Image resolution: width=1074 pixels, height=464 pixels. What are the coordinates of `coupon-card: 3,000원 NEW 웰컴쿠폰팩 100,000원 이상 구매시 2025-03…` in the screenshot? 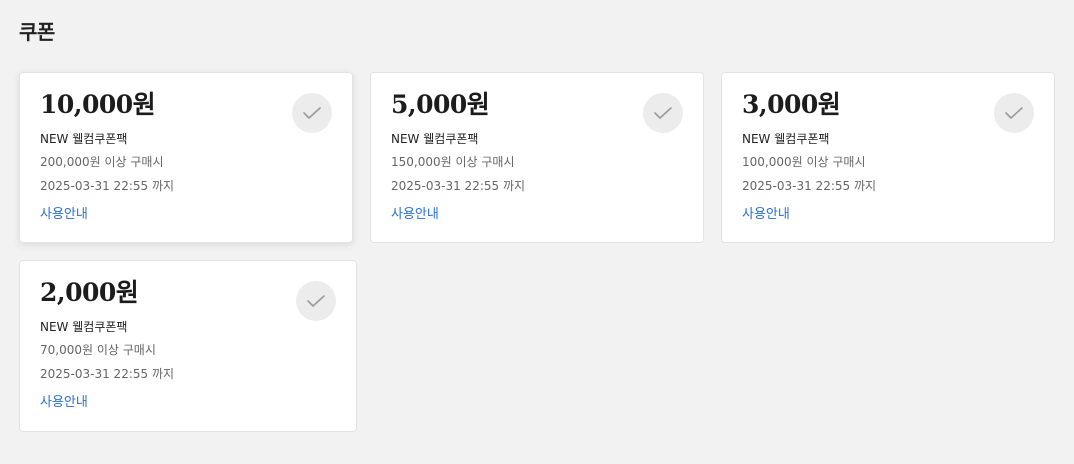 It's located at (888, 157).